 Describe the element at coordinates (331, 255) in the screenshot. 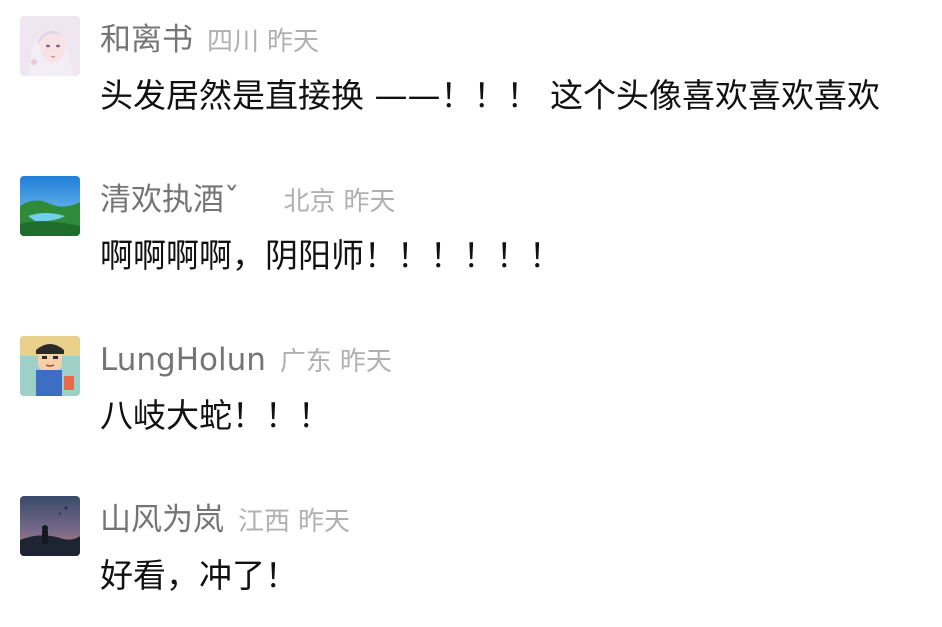

I see `comment-text: 啊啊啊啊，阴阳师！！！！！！` at that location.